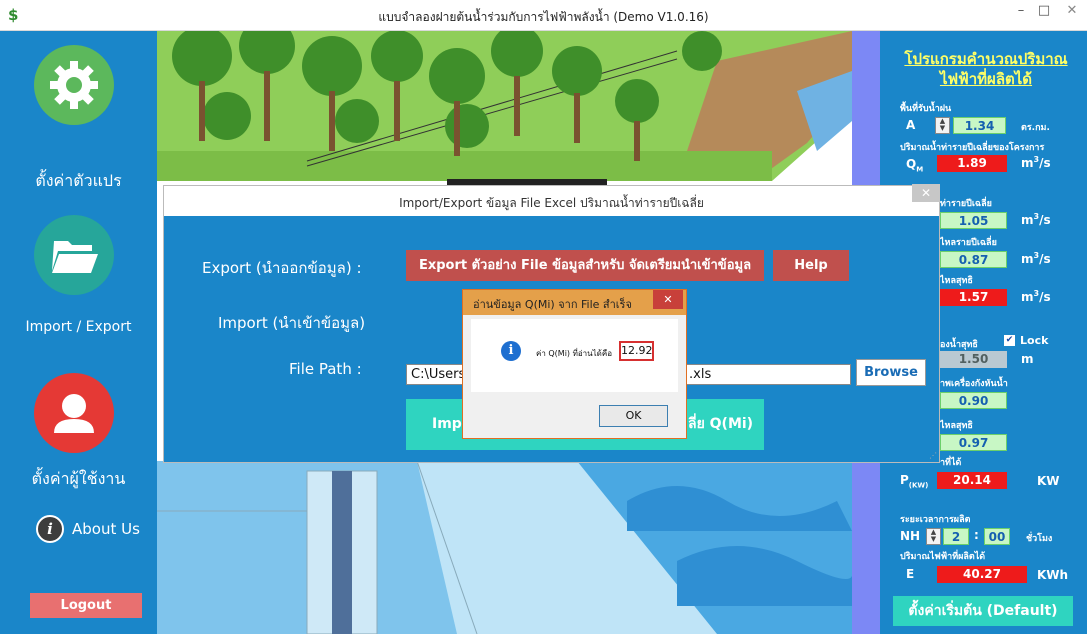  Describe the element at coordinates (966, 204) in the screenshot. I see `annual-flow-label: ท่ารายปีเฉลี่ย` at that location.